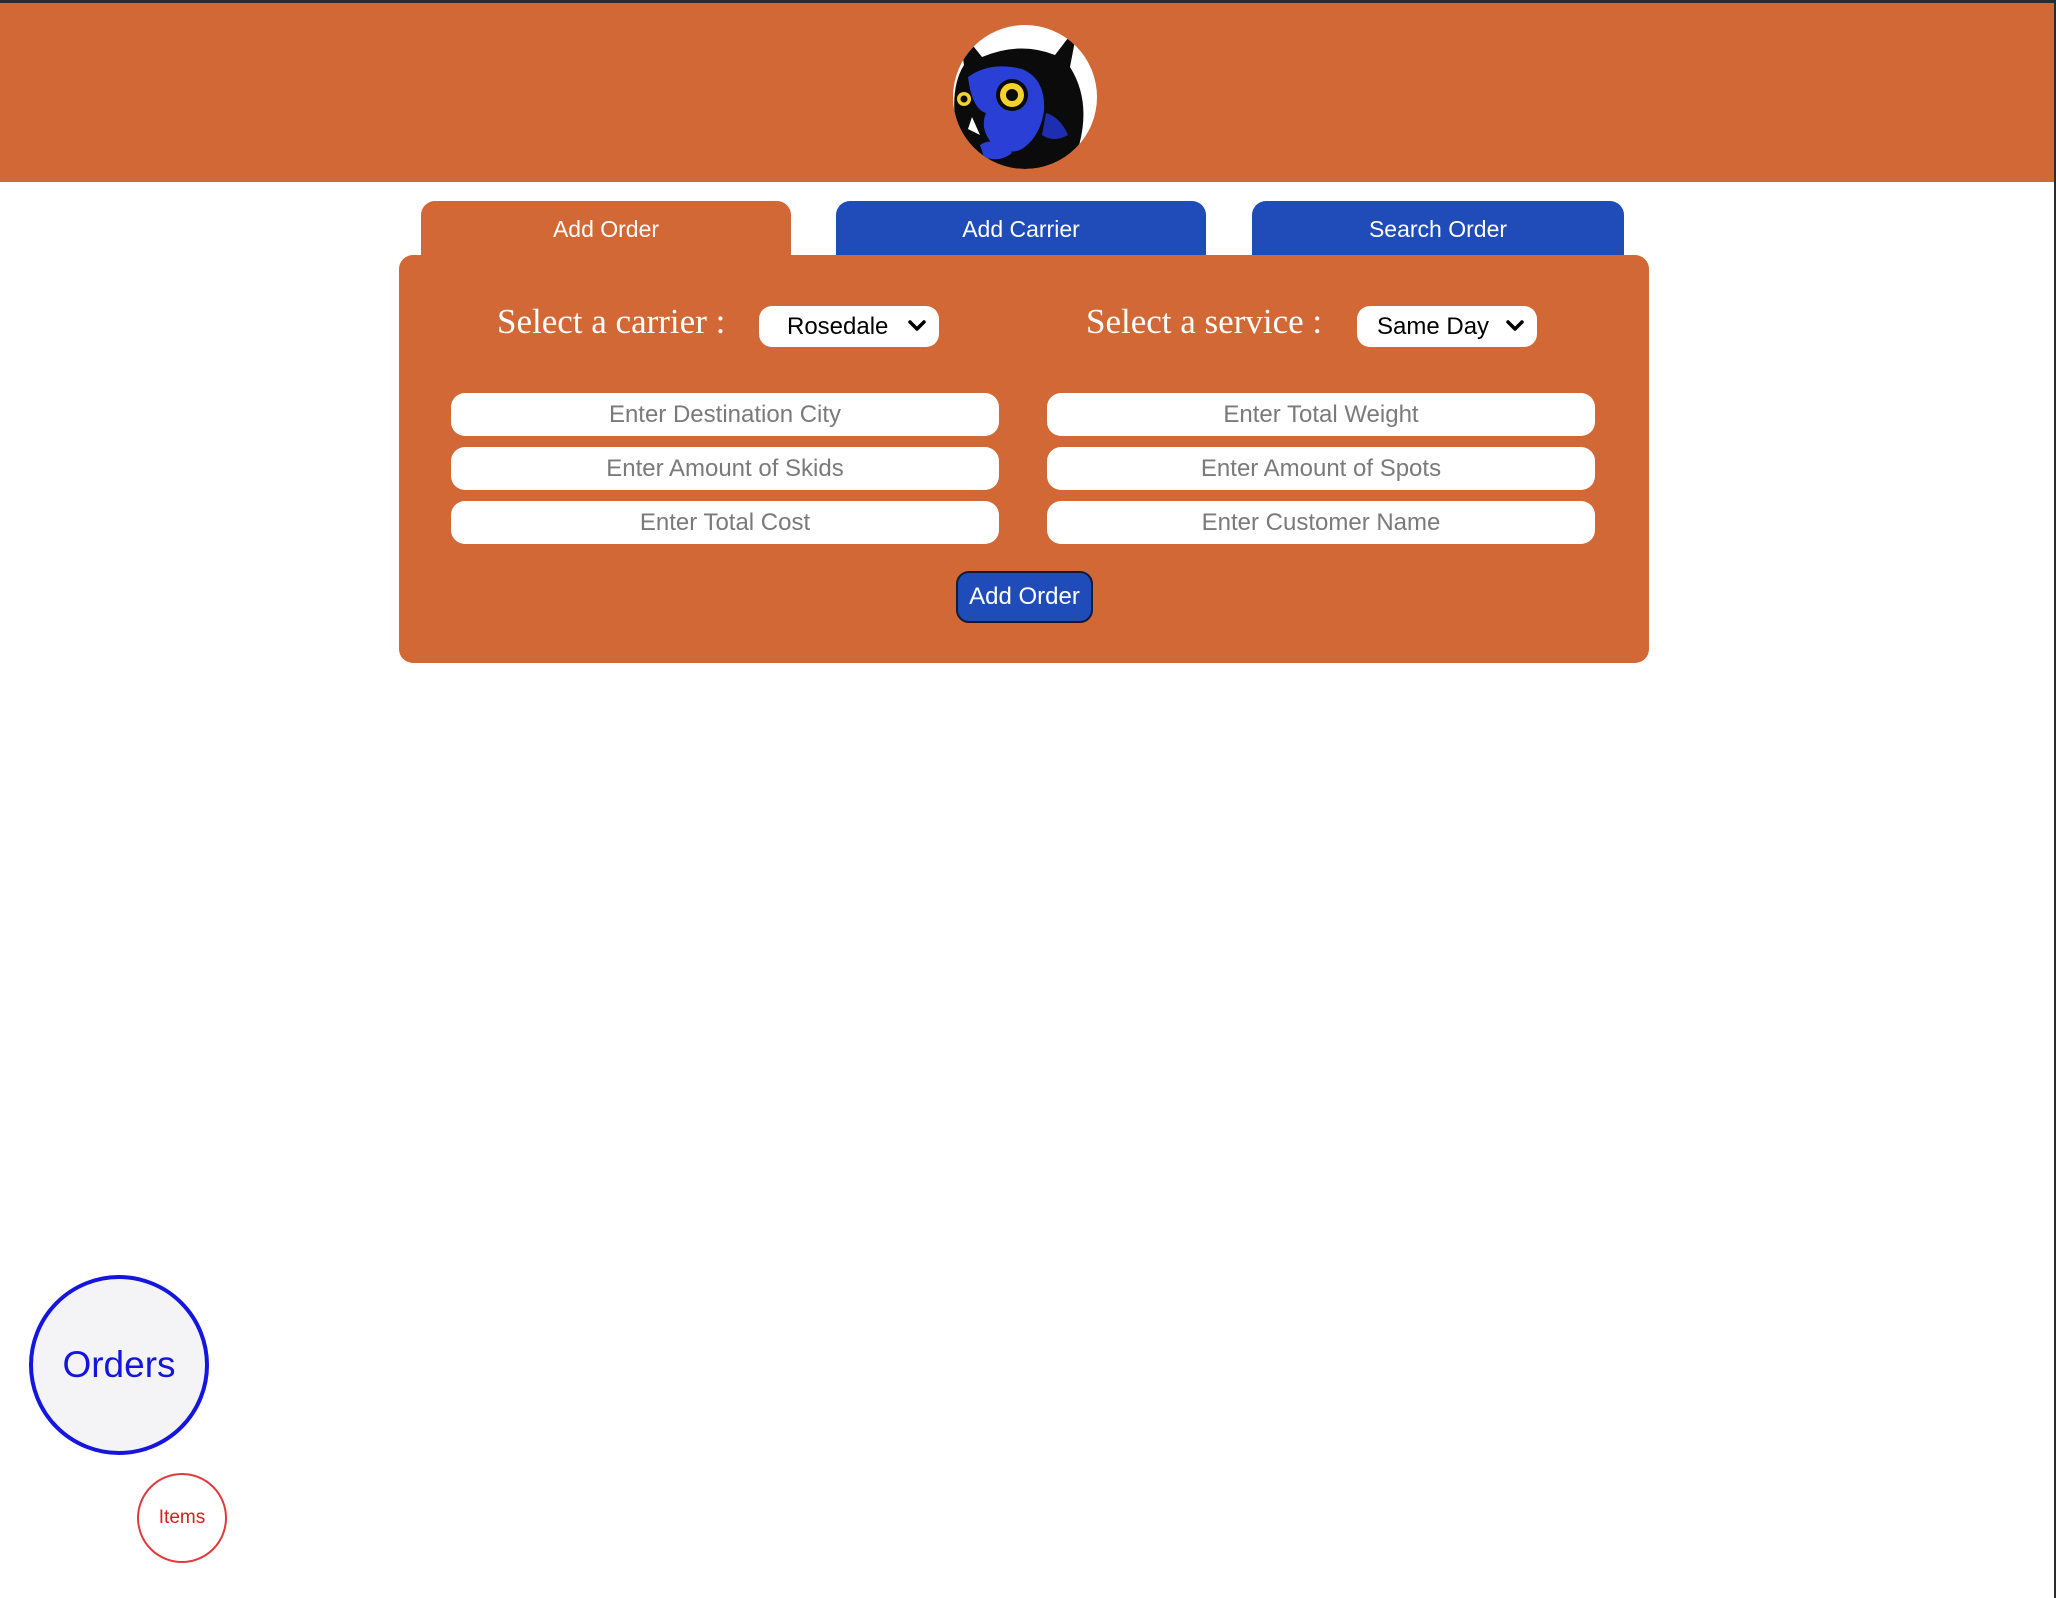 The image size is (2056, 1598). Describe the element at coordinates (611, 321) in the screenshot. I see `carrier-label: Select a carrier :` at that location.